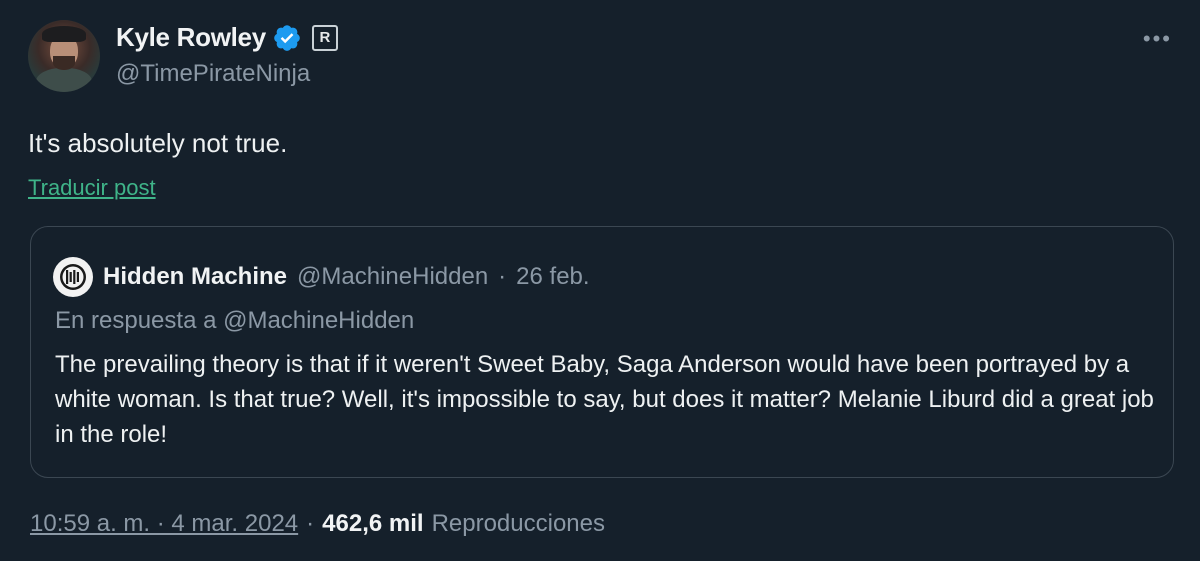 This screenshot has width=1200, height=561. What do you see at coordinates (324, 37) in the screenshot?
I see `affiliation-badge-icon: R` at bounding box center [324, 37].